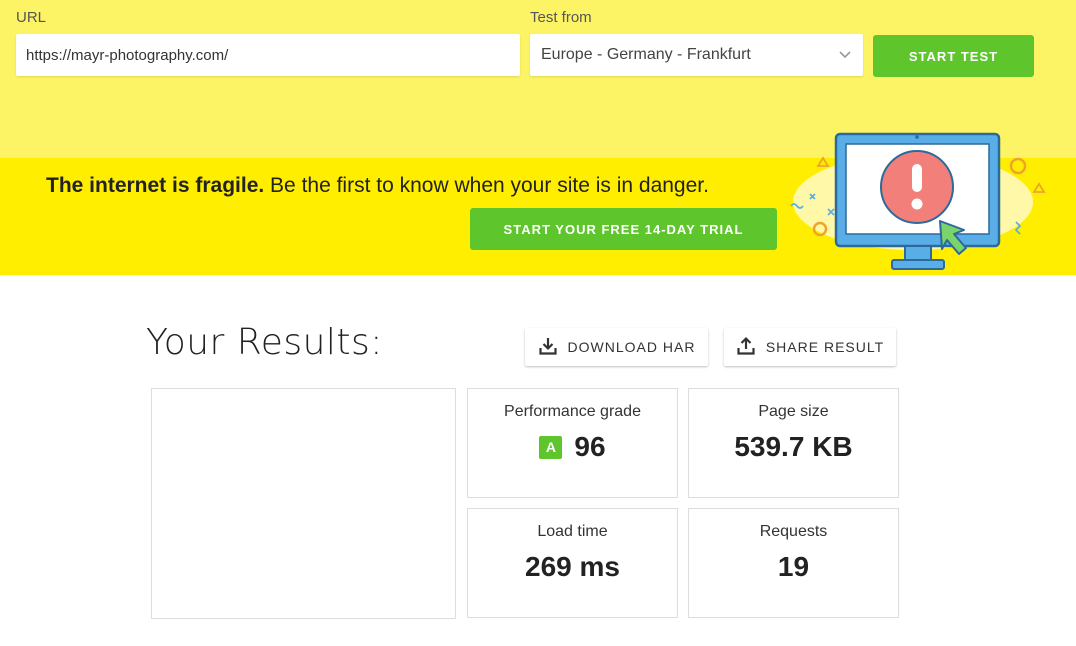  I want to click on share-icon, so click(746, 347).